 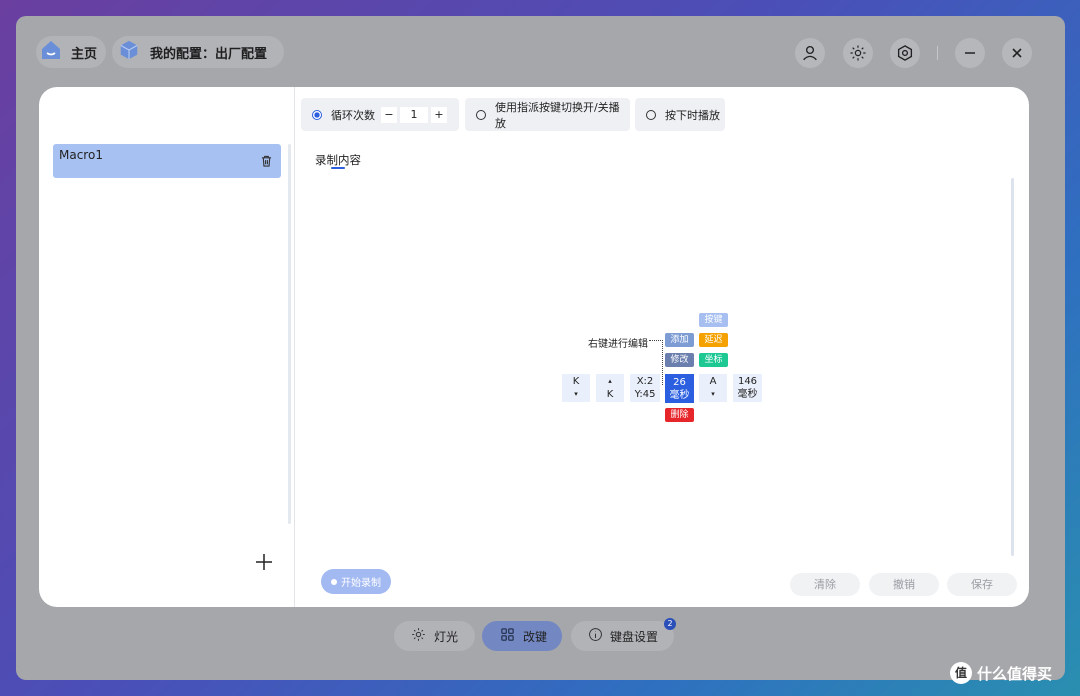 I want to click on menu-delete-button: 删除, so click(x=679, y=415).